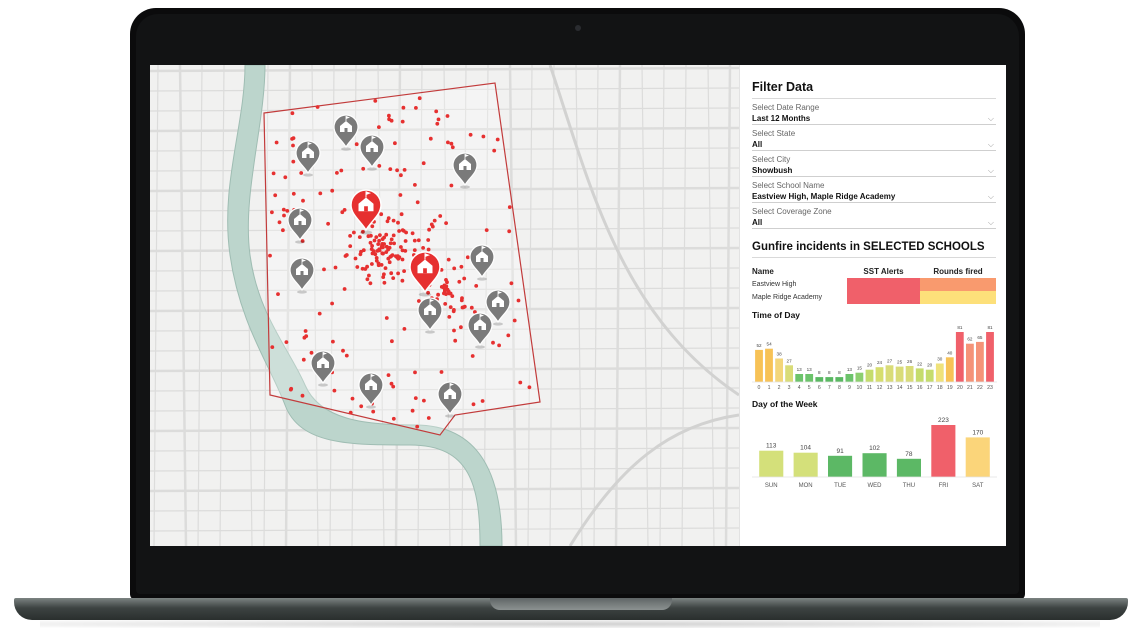 This screenshot has height=633, width=1140. I want to click on city-select: Showbush ⌵, so click(874, 171).